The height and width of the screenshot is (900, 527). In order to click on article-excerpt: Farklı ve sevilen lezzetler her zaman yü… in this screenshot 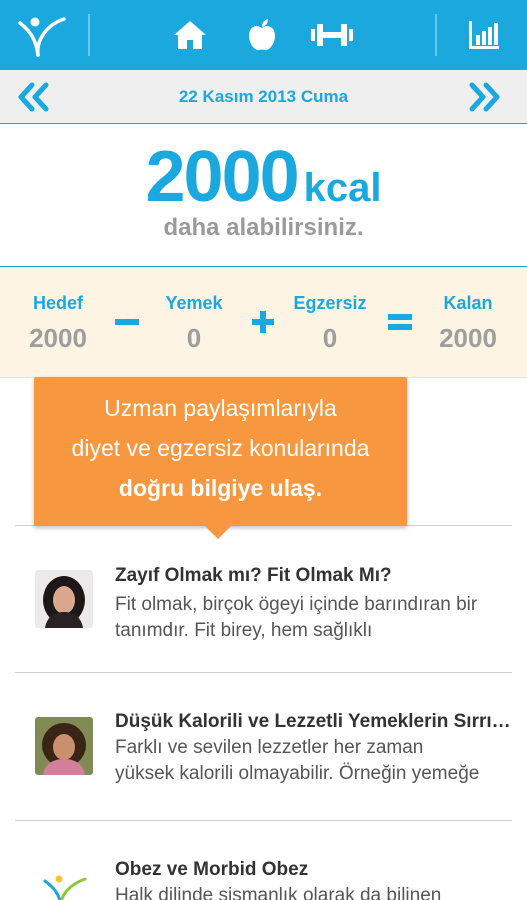, I will do `click(313, 761)`.